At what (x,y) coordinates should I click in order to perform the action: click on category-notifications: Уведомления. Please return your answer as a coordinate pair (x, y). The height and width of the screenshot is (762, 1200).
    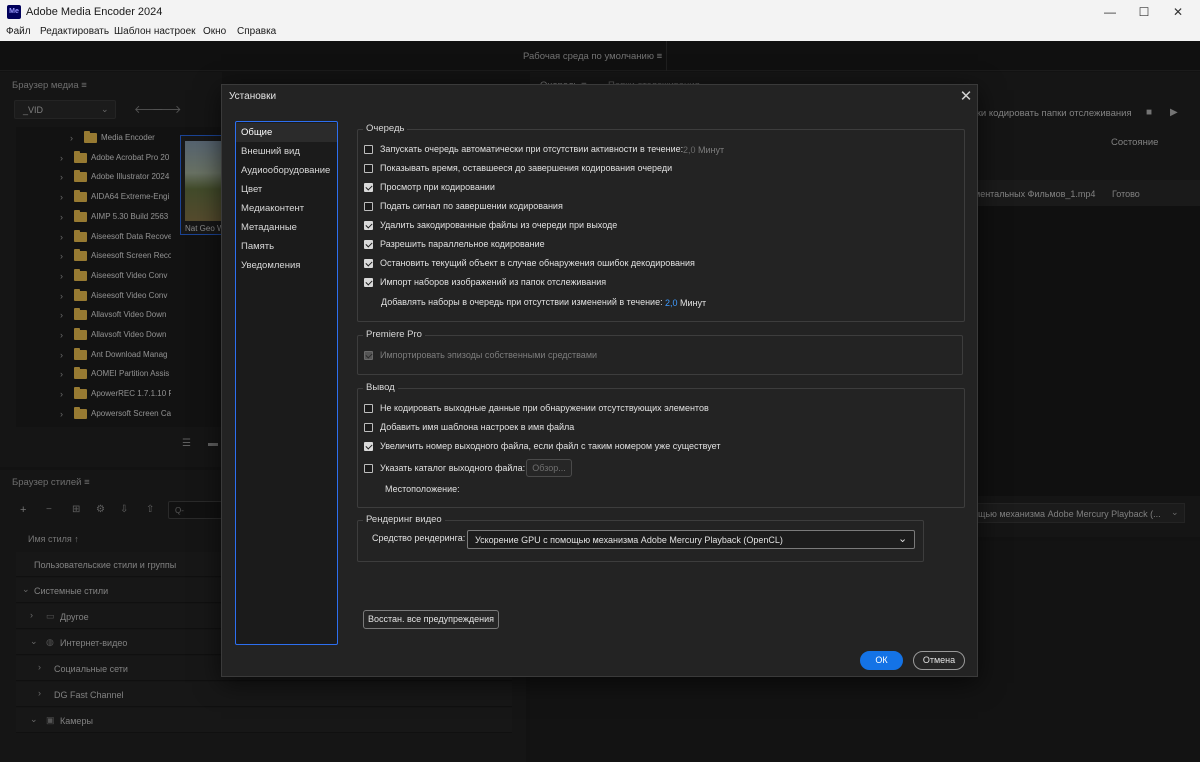
    Looking at the image, I should click on (286, 265).